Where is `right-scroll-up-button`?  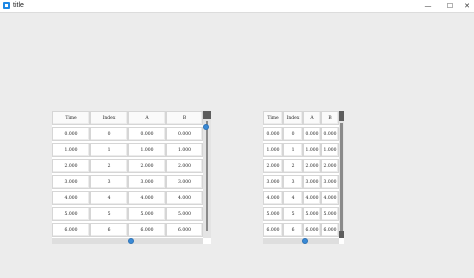 right-scroll-up-button is located at coordinates (341, 116).